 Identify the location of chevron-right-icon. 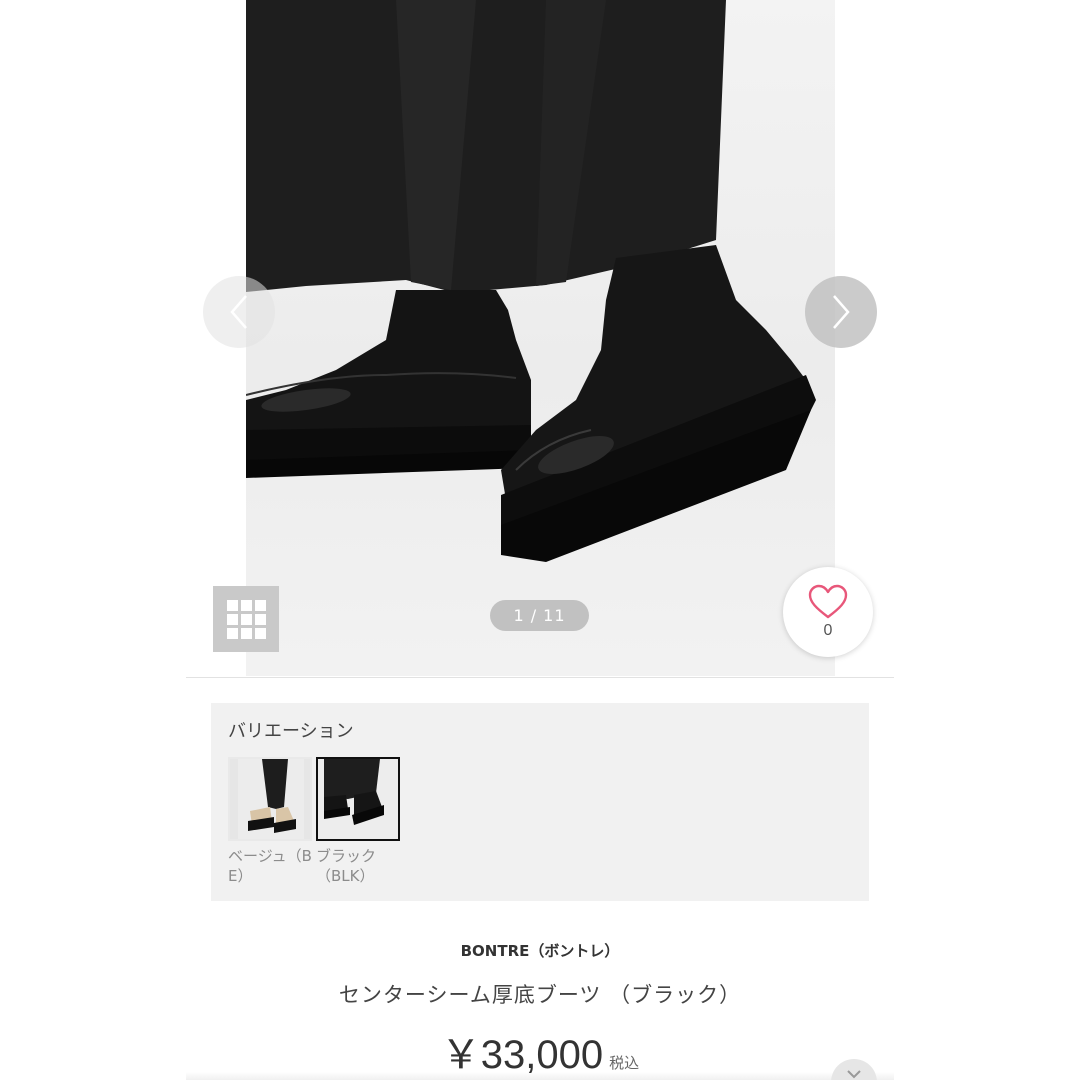
(841, 312).